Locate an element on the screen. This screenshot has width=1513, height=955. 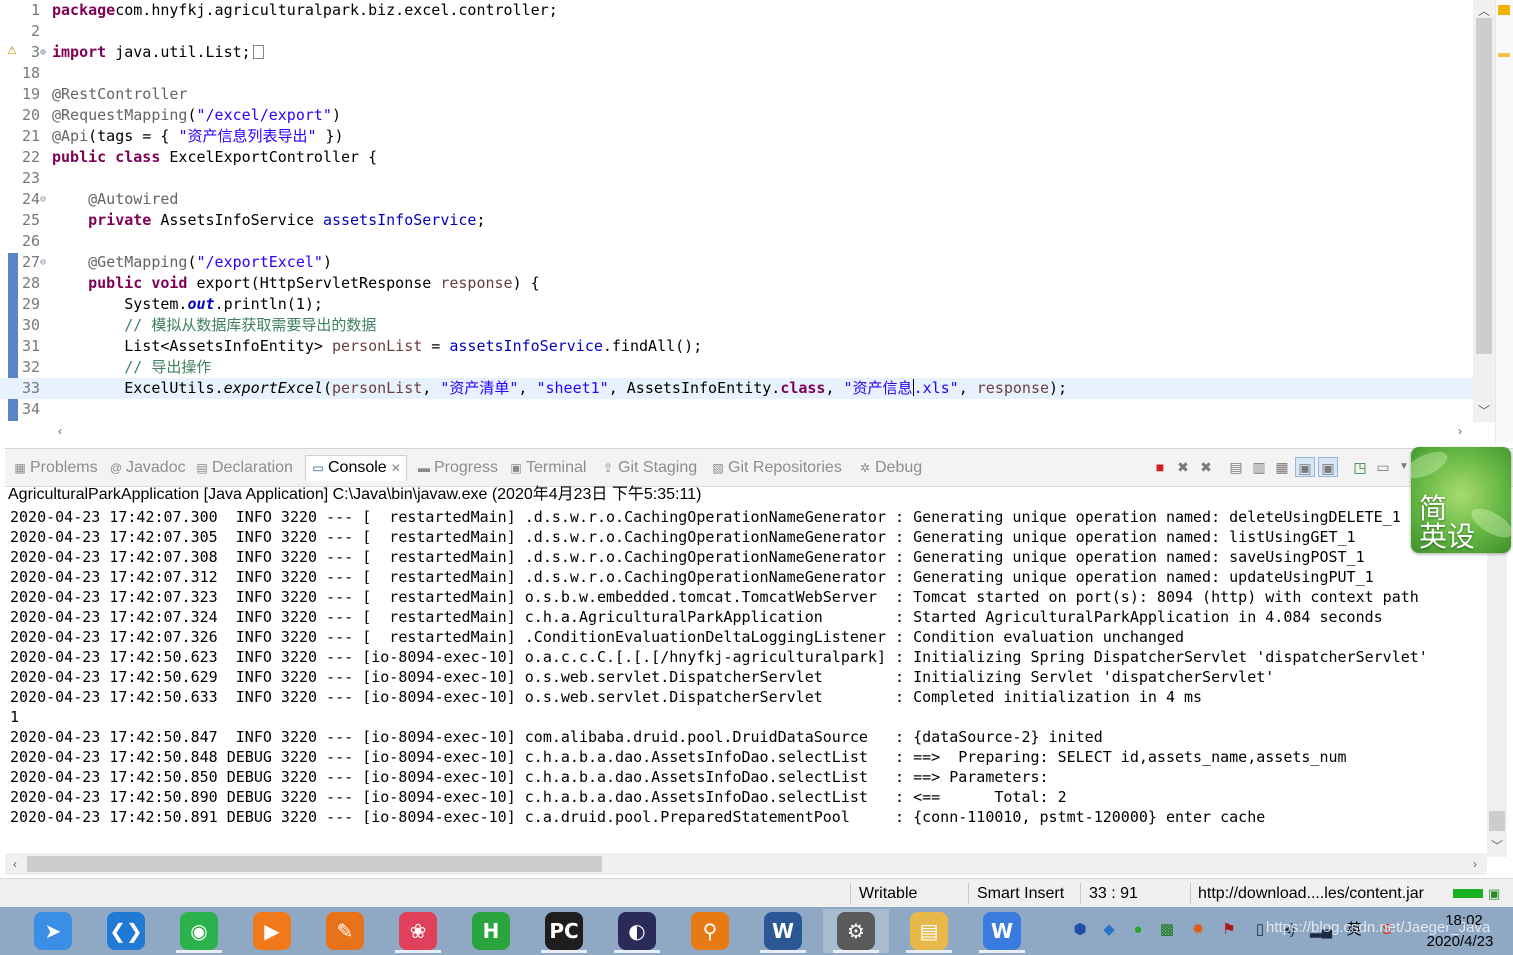
console-scroll-right-icon: › is located at coordinates (1475, 864).